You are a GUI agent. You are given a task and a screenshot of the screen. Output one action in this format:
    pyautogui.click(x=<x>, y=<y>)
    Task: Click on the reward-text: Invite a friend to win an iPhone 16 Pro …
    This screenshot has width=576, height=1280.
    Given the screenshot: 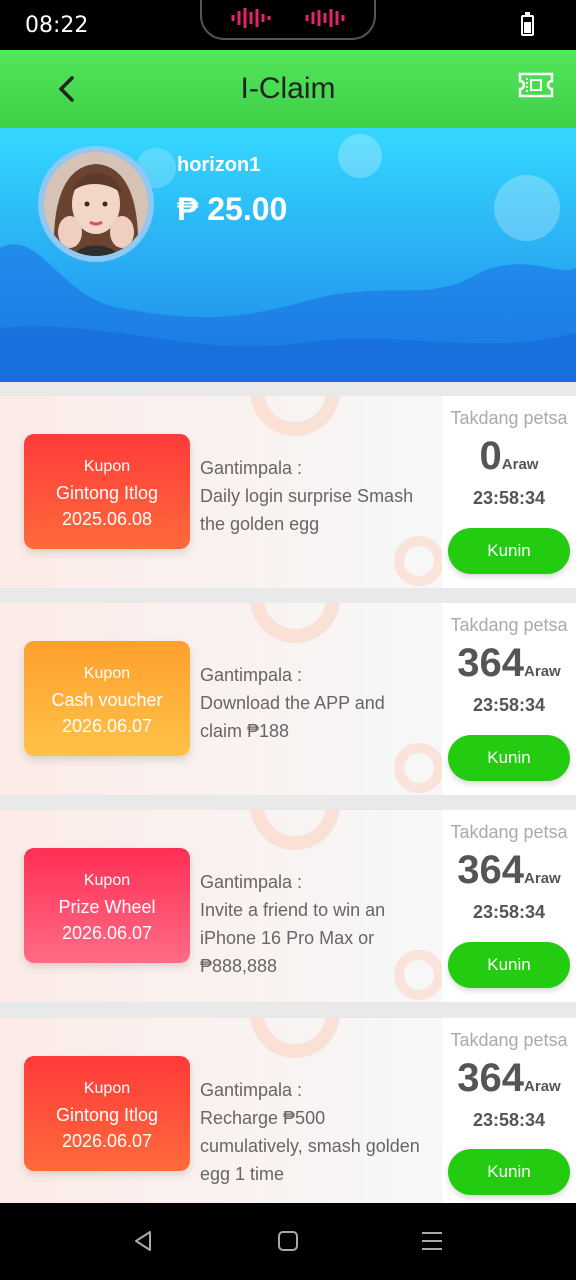 What is the action you would take?
    pyautogui.click(x=293, y=938)
    